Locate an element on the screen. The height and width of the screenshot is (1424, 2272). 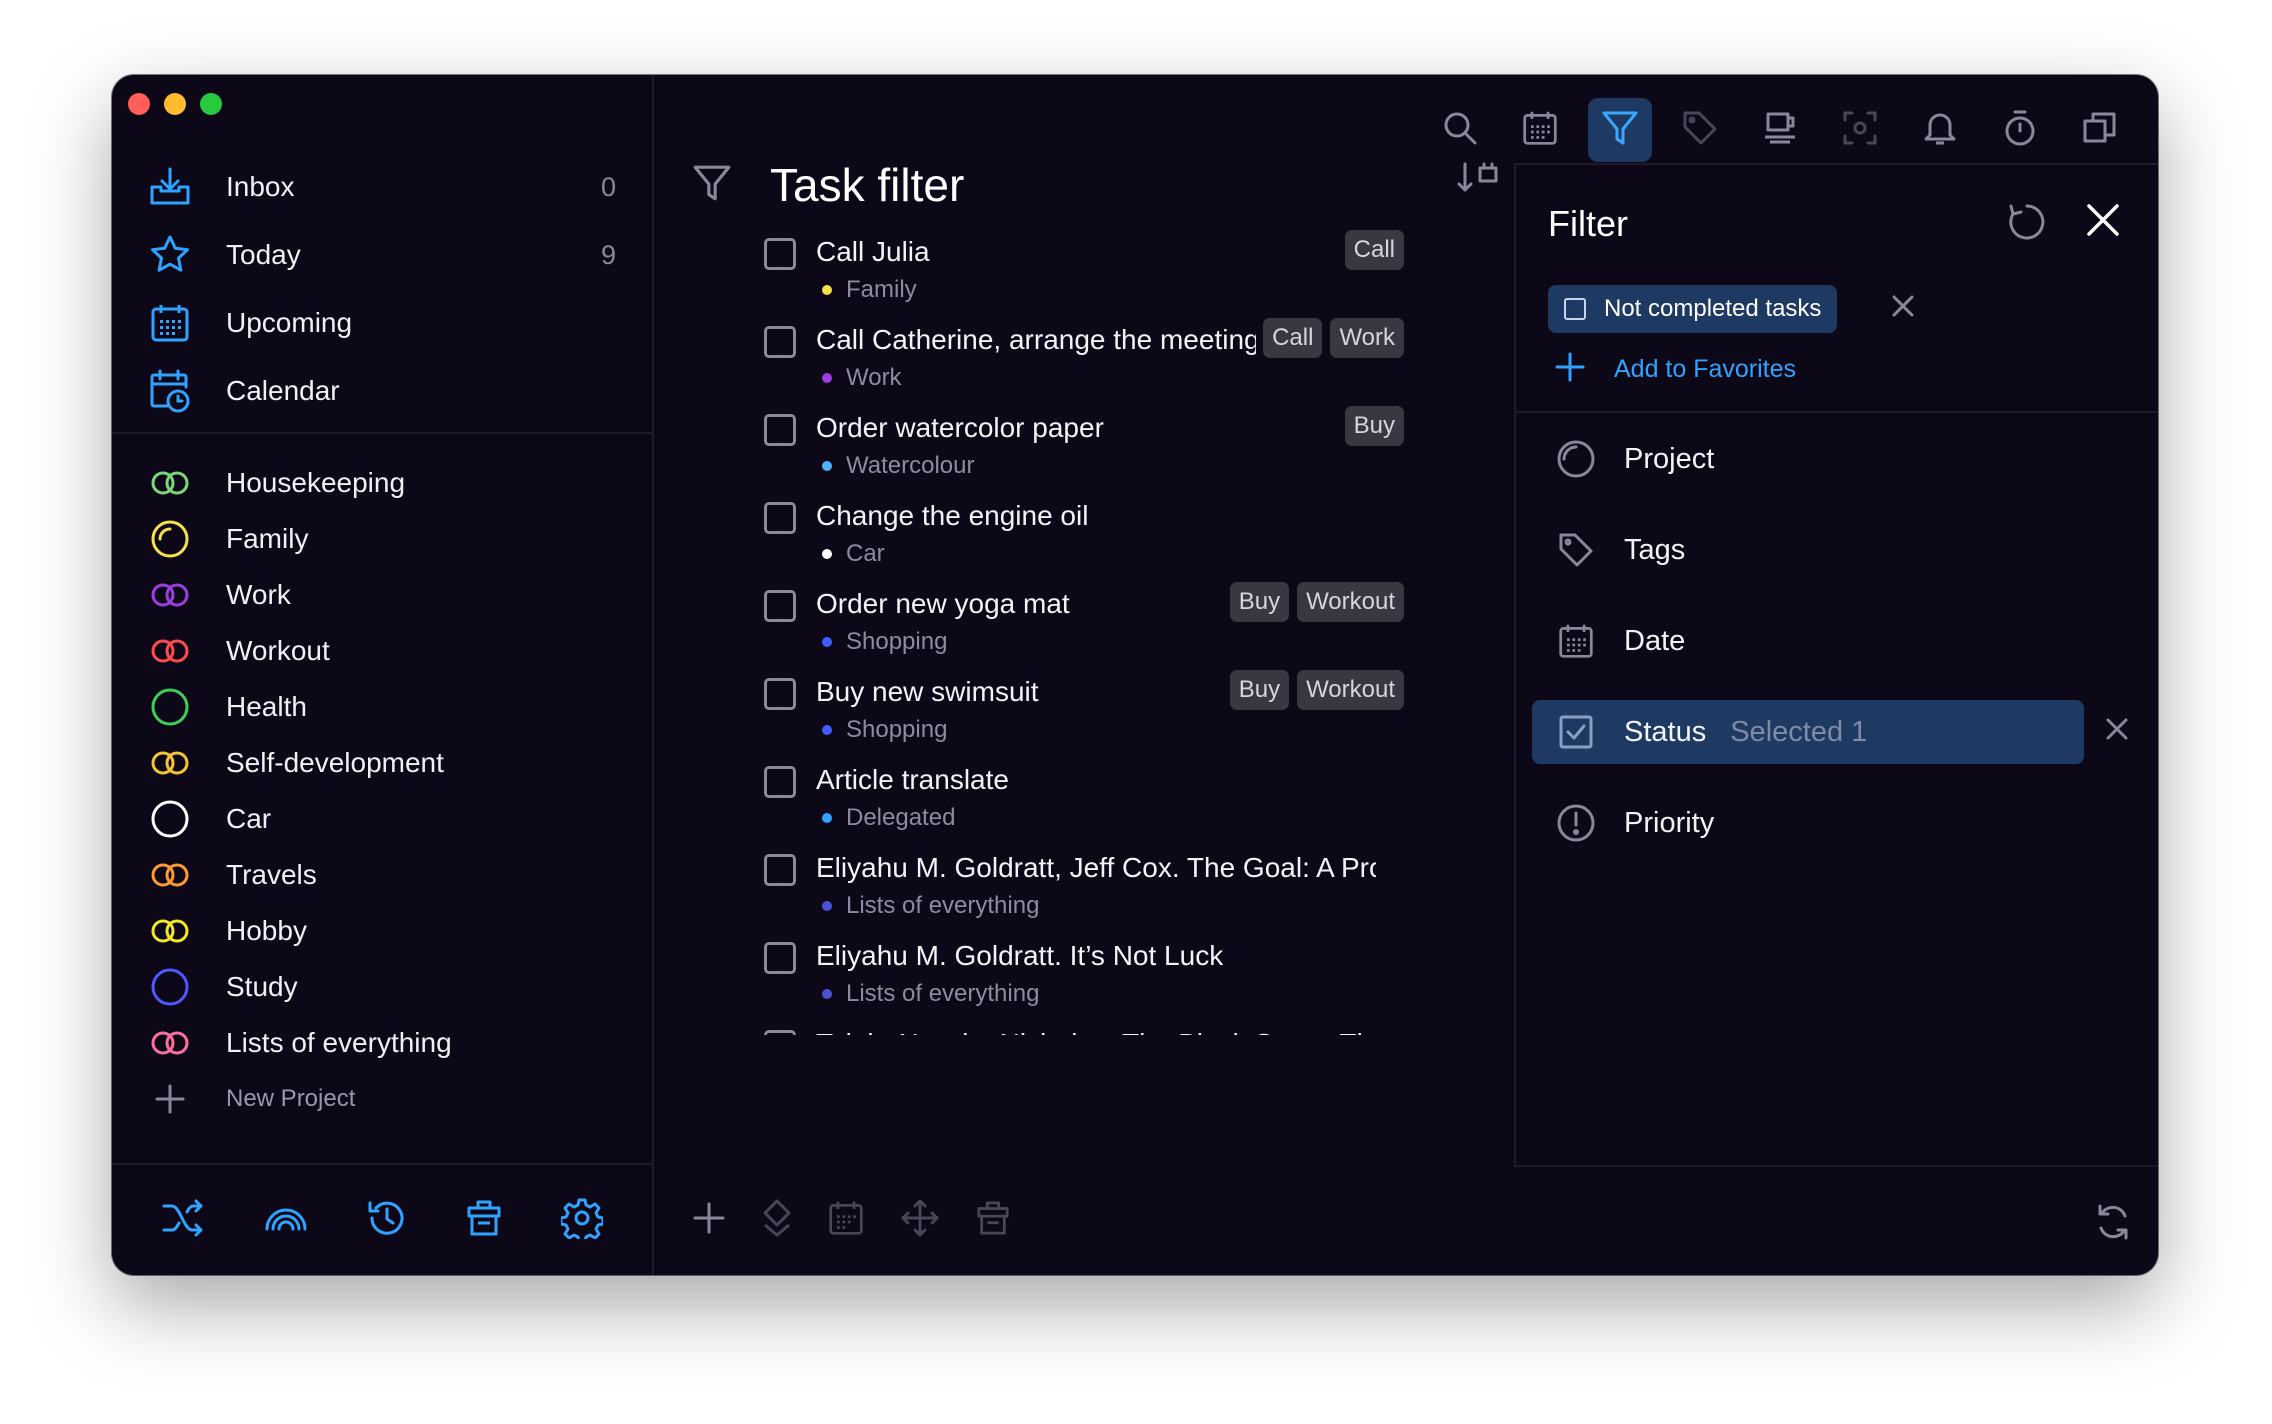
clear-filter-icon is located at coordinates (2117, 731).